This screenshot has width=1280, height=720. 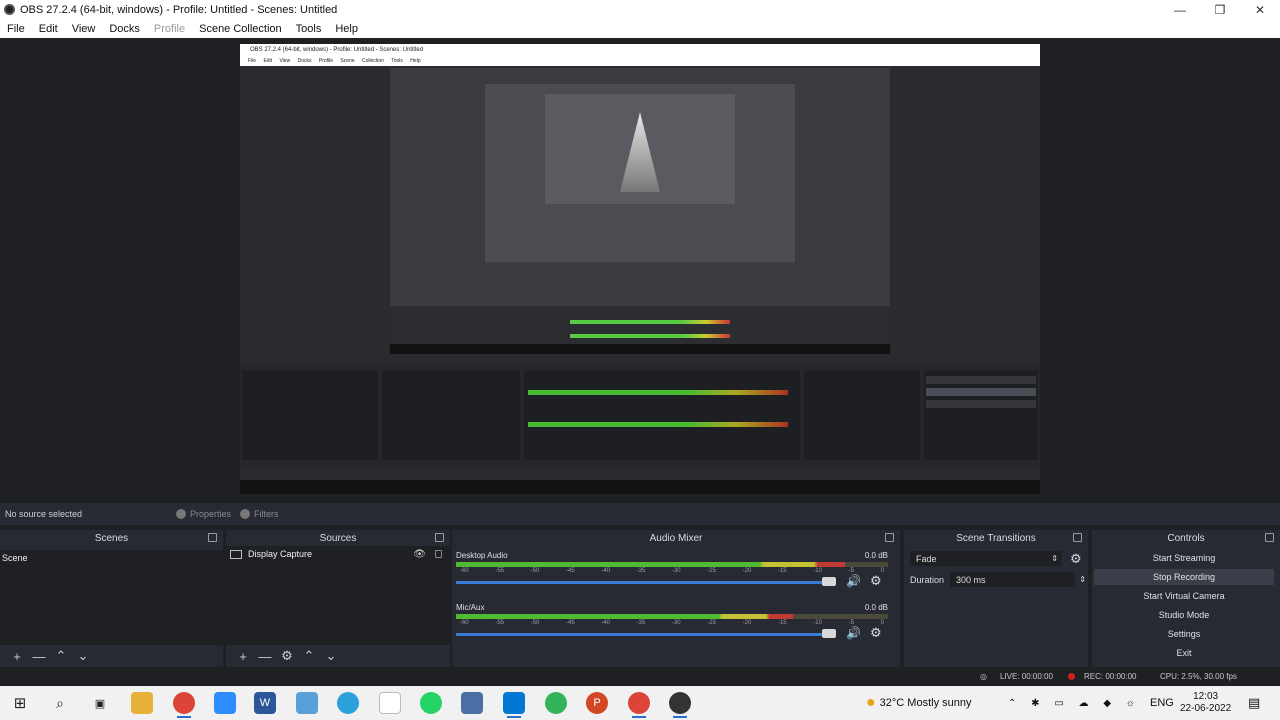 I want to click on transitions-title: Scene Transitions, so click(x=996, y=538).